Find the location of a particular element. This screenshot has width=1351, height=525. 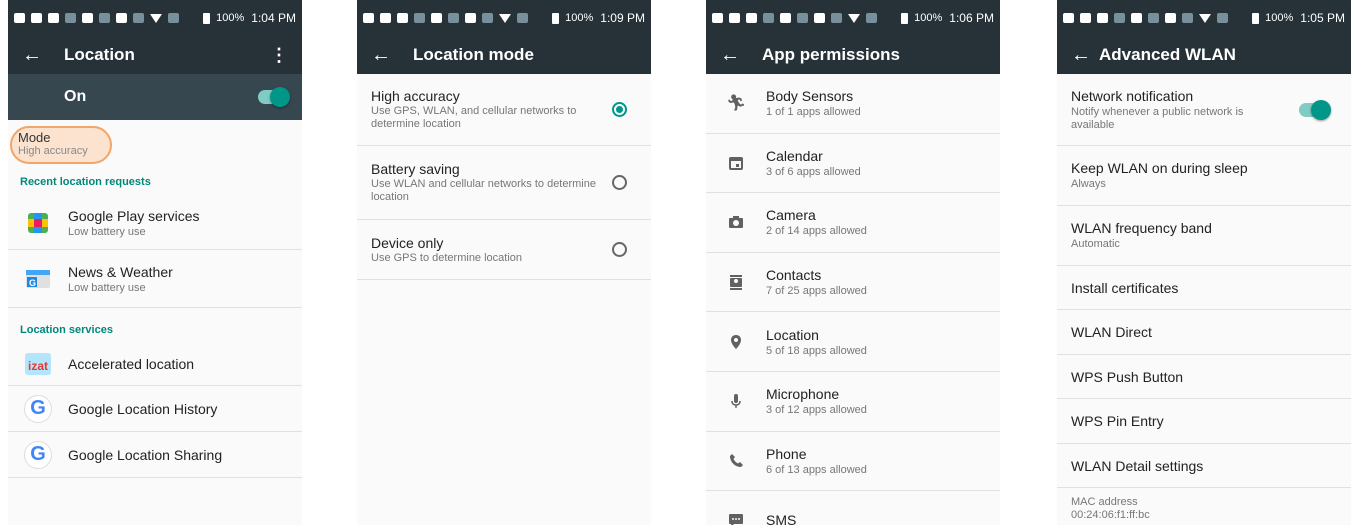

section-header-recent: Recent location requests is located at coordinates (85, 182).